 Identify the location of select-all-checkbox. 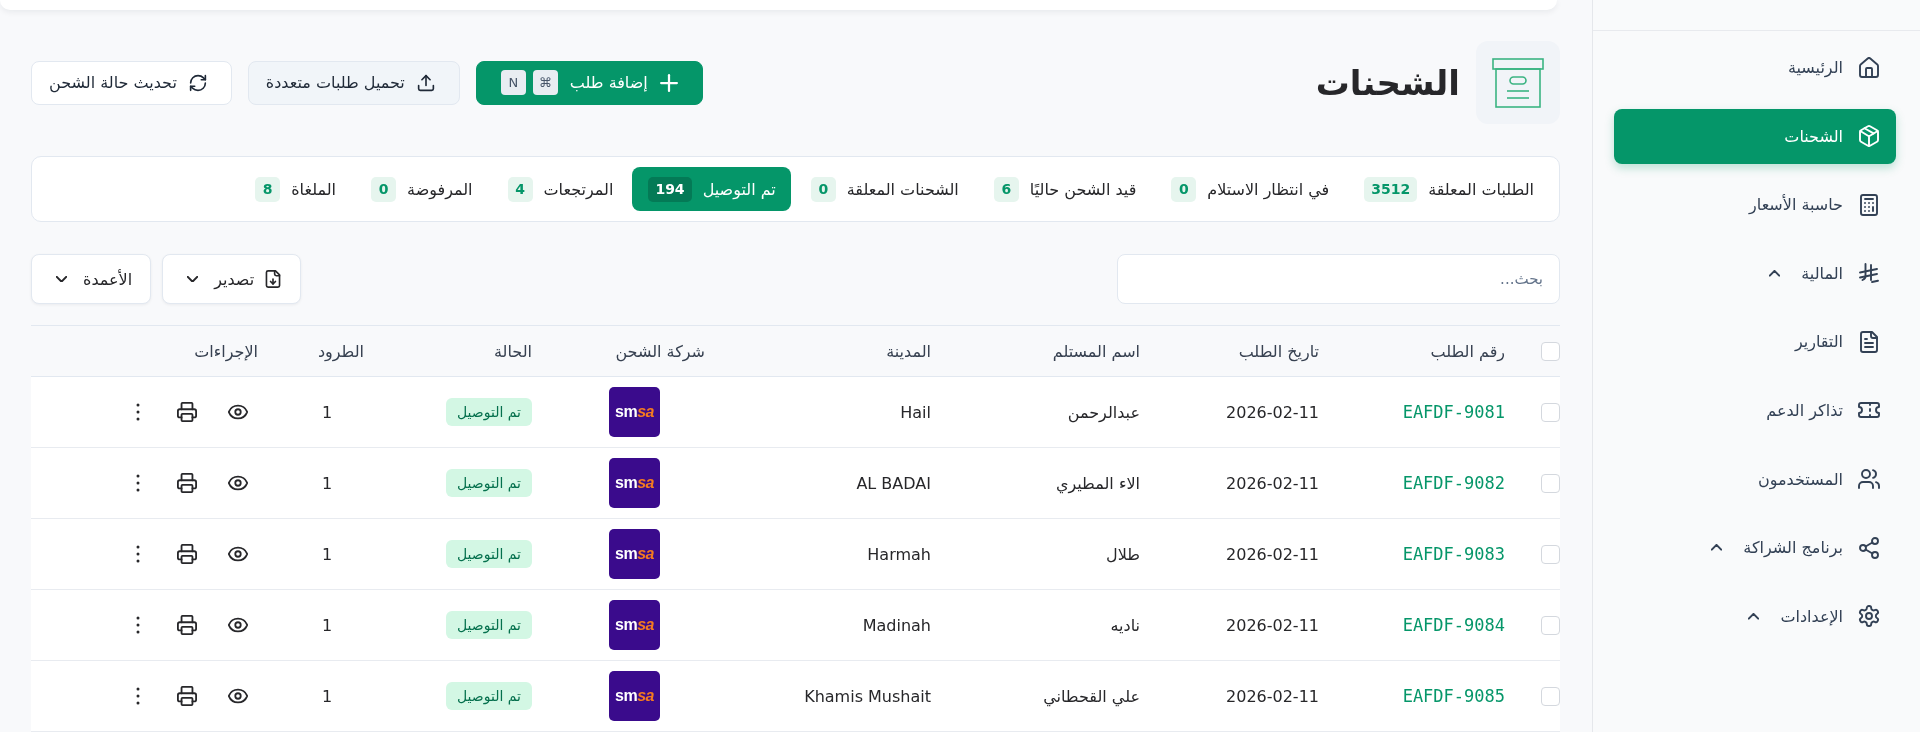
(1550, 351).